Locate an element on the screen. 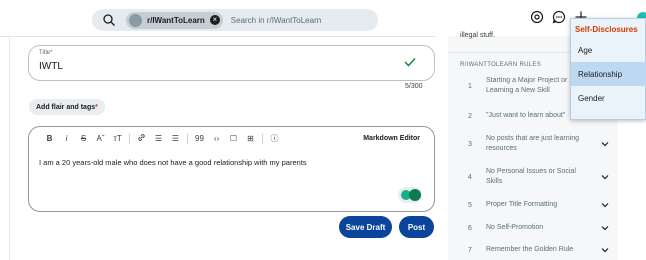 The height and width of the screenshot is (260, 646). strikethrough-icon: S is located at coordinates (83, 138).